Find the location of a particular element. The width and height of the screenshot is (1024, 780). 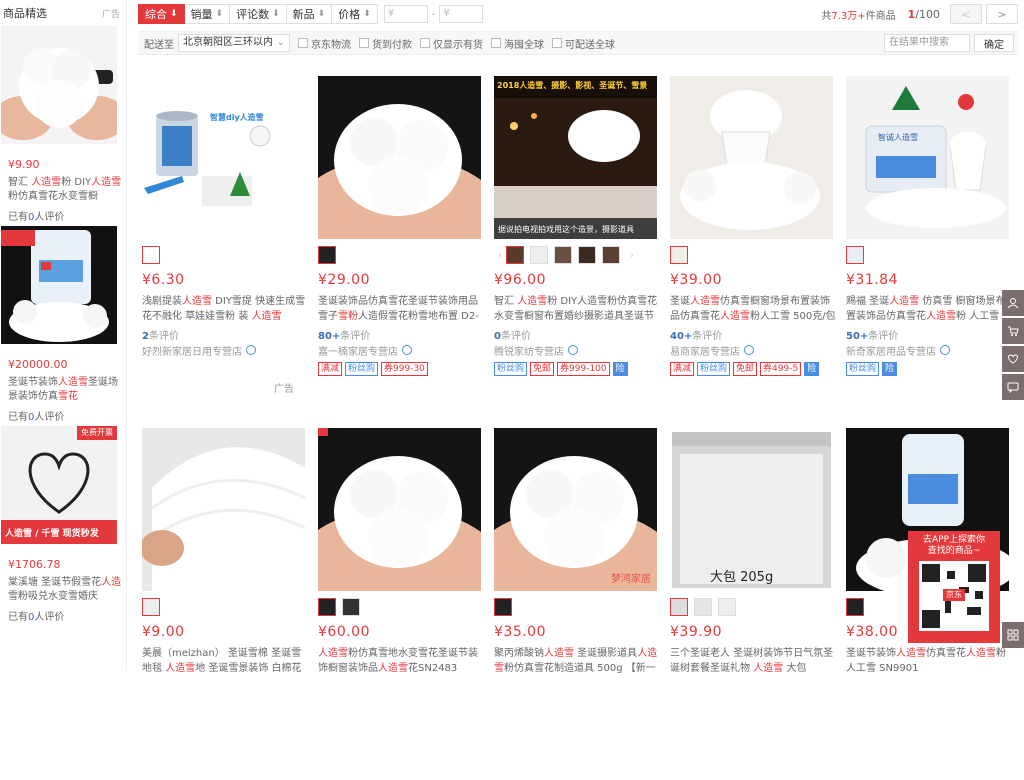

product-title: 浅剧提装人造雪 DIY雪提 快速生成雪花不融化 草娃娃雪粉 装 人造雪 is located at coordinates (226, 309).